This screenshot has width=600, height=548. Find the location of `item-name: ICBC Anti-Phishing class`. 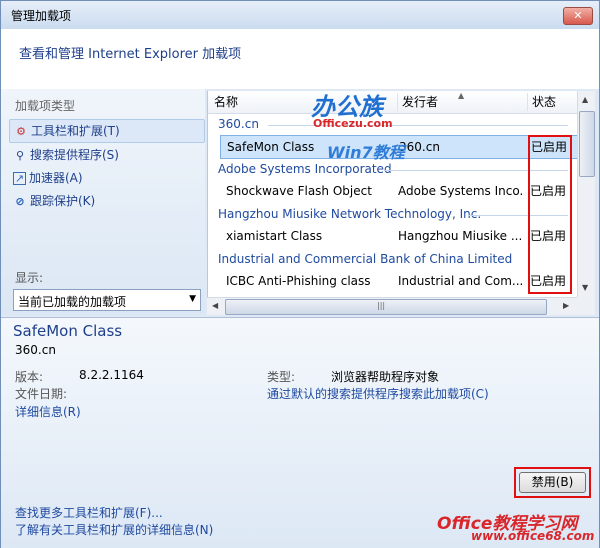

item-name: ICBC Anti-Phishing class is located at coordinates (298, 281).